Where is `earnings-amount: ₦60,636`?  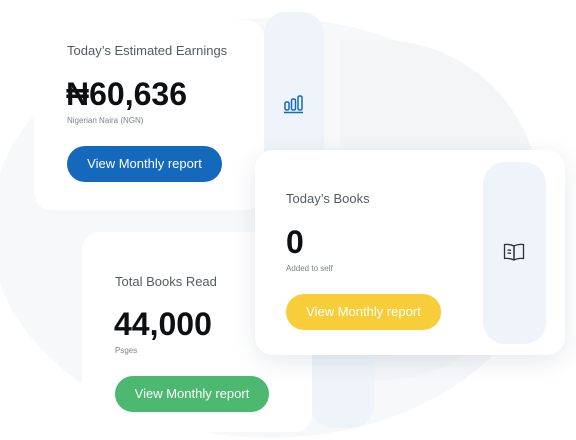 earnings-amount: ₦60,636 is located at coordinates (126, 94).